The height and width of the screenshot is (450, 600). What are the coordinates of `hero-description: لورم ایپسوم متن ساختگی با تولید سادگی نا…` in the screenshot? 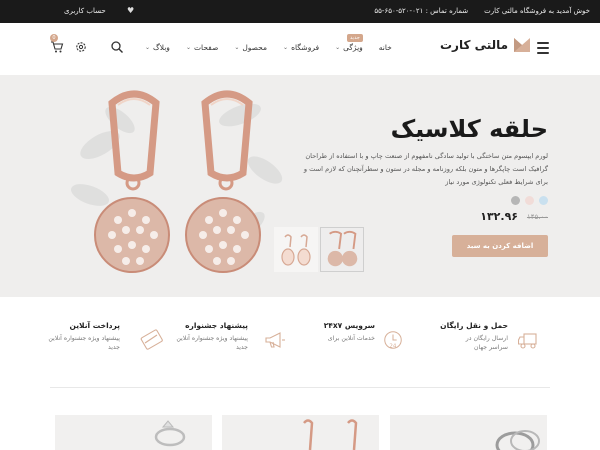 It's located at (425, 169).